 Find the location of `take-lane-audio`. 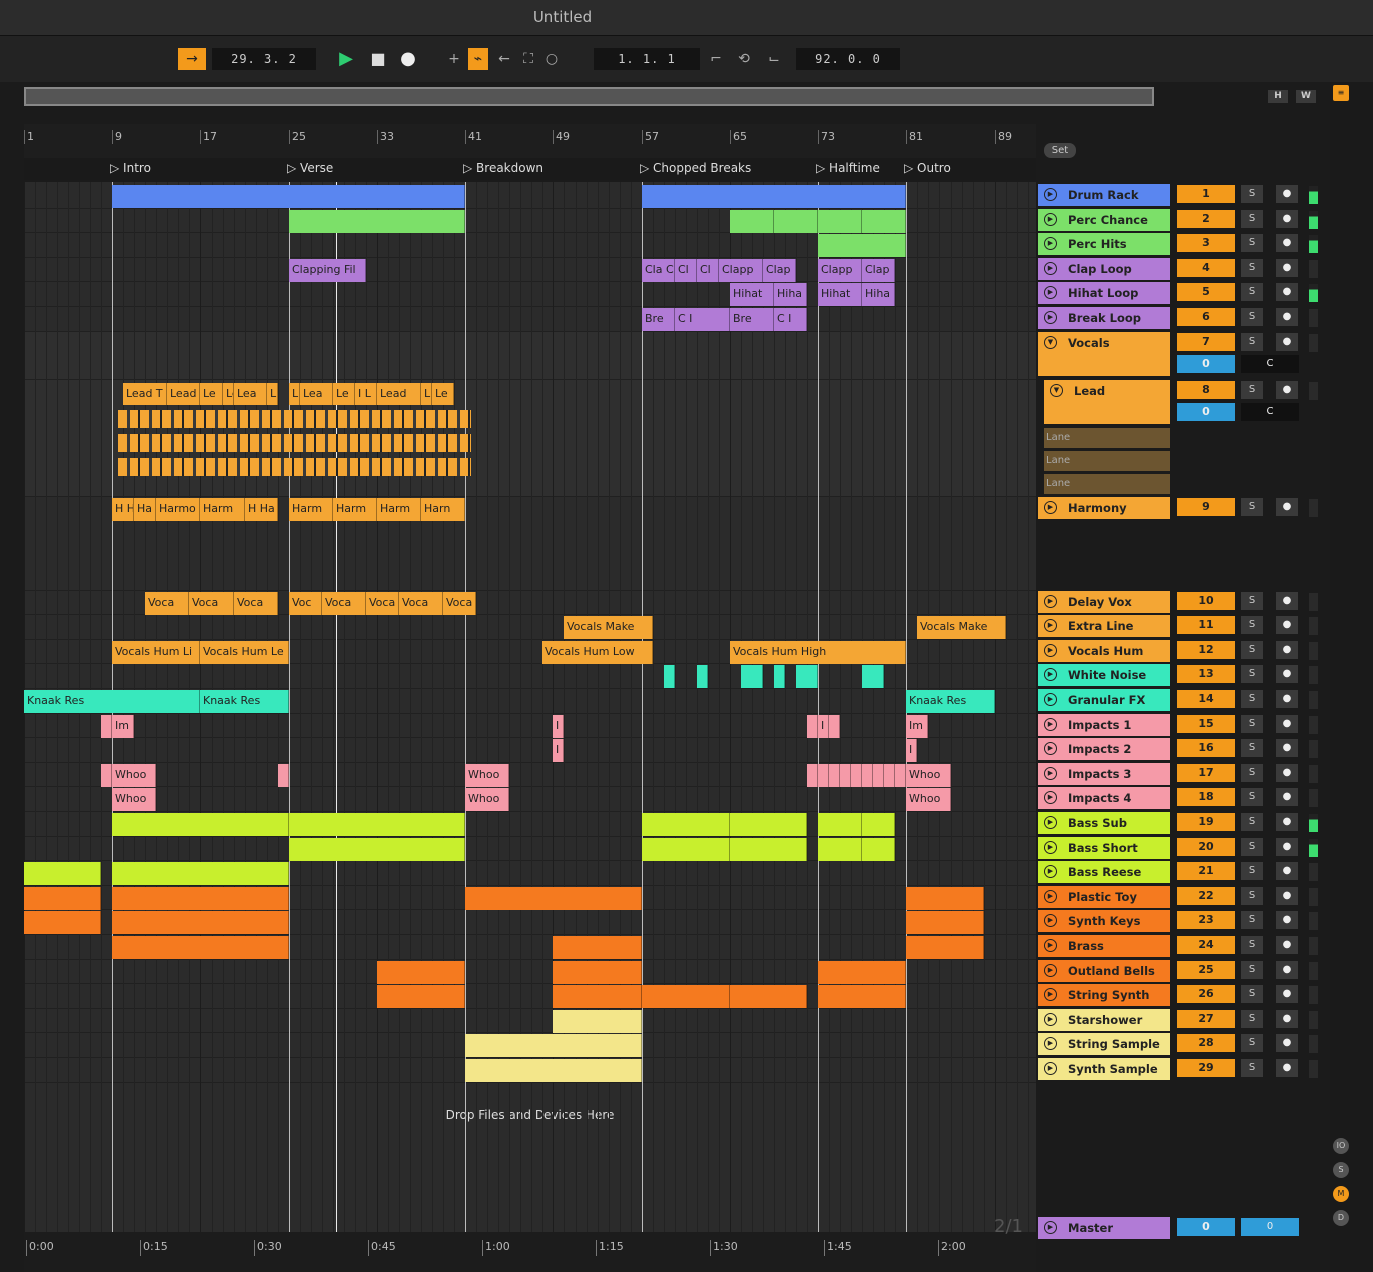

take-lane-audio is located at coordinates (294, 442).